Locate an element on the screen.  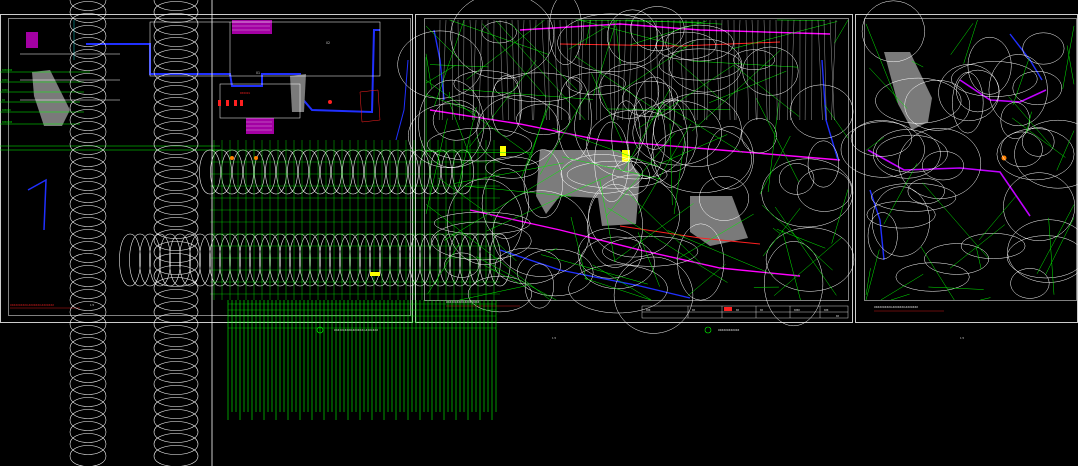
right-sheet-caption: XXXXXXXXXX-XXXXXXX-XXXXXXX is located at coordinates (896, 307).